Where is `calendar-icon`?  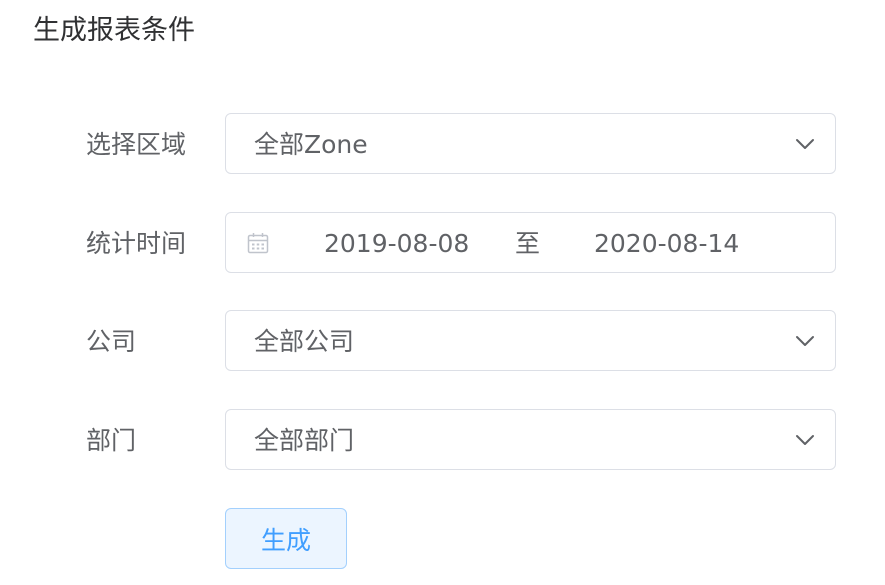
calendar-icon is located at coordinates (258, 243).